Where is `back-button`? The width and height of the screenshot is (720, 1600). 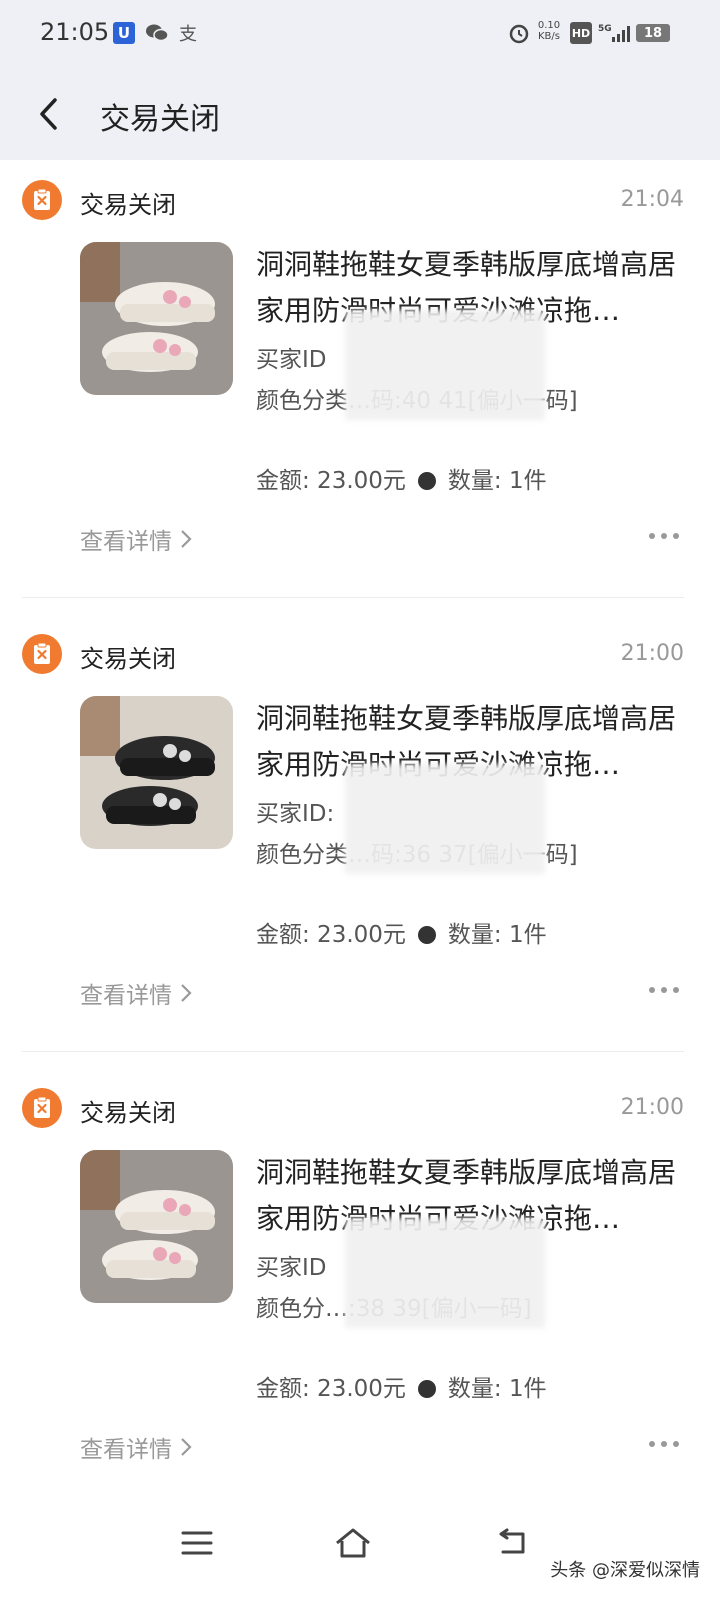 back-button is located at coordinates (48, 114).